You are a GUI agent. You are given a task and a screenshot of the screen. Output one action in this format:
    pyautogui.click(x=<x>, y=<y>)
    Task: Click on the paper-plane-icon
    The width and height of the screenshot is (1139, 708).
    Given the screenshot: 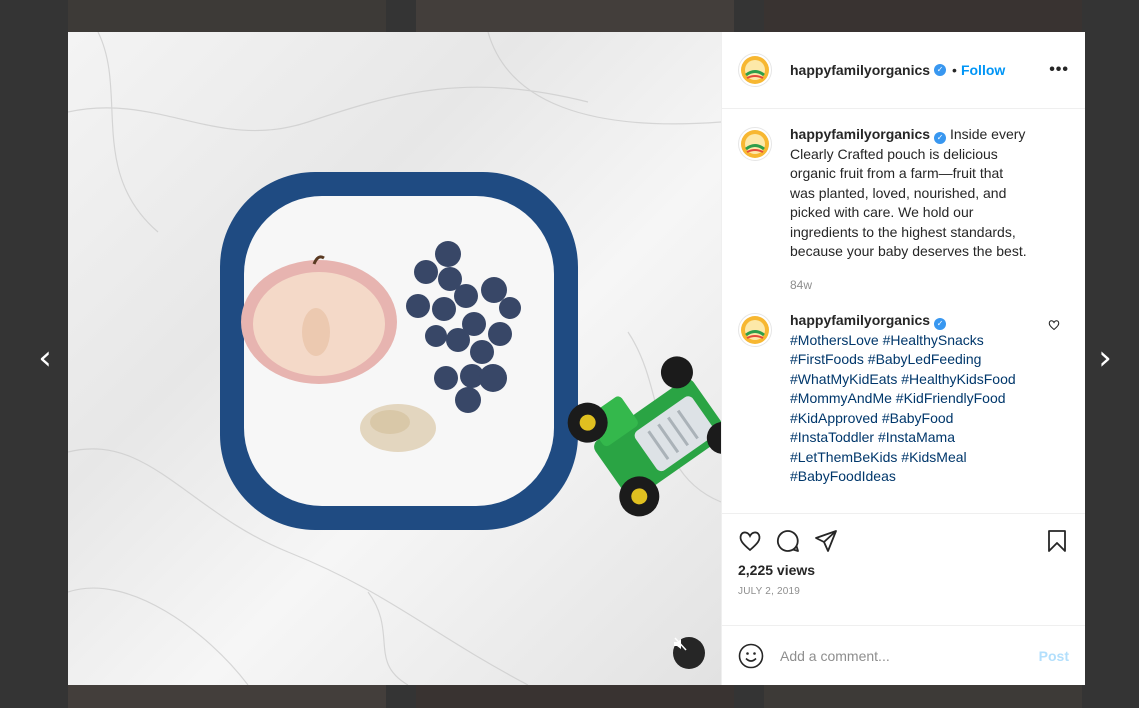 What is the action you would take?
    pyautogui.click(x=826, y=541)
    